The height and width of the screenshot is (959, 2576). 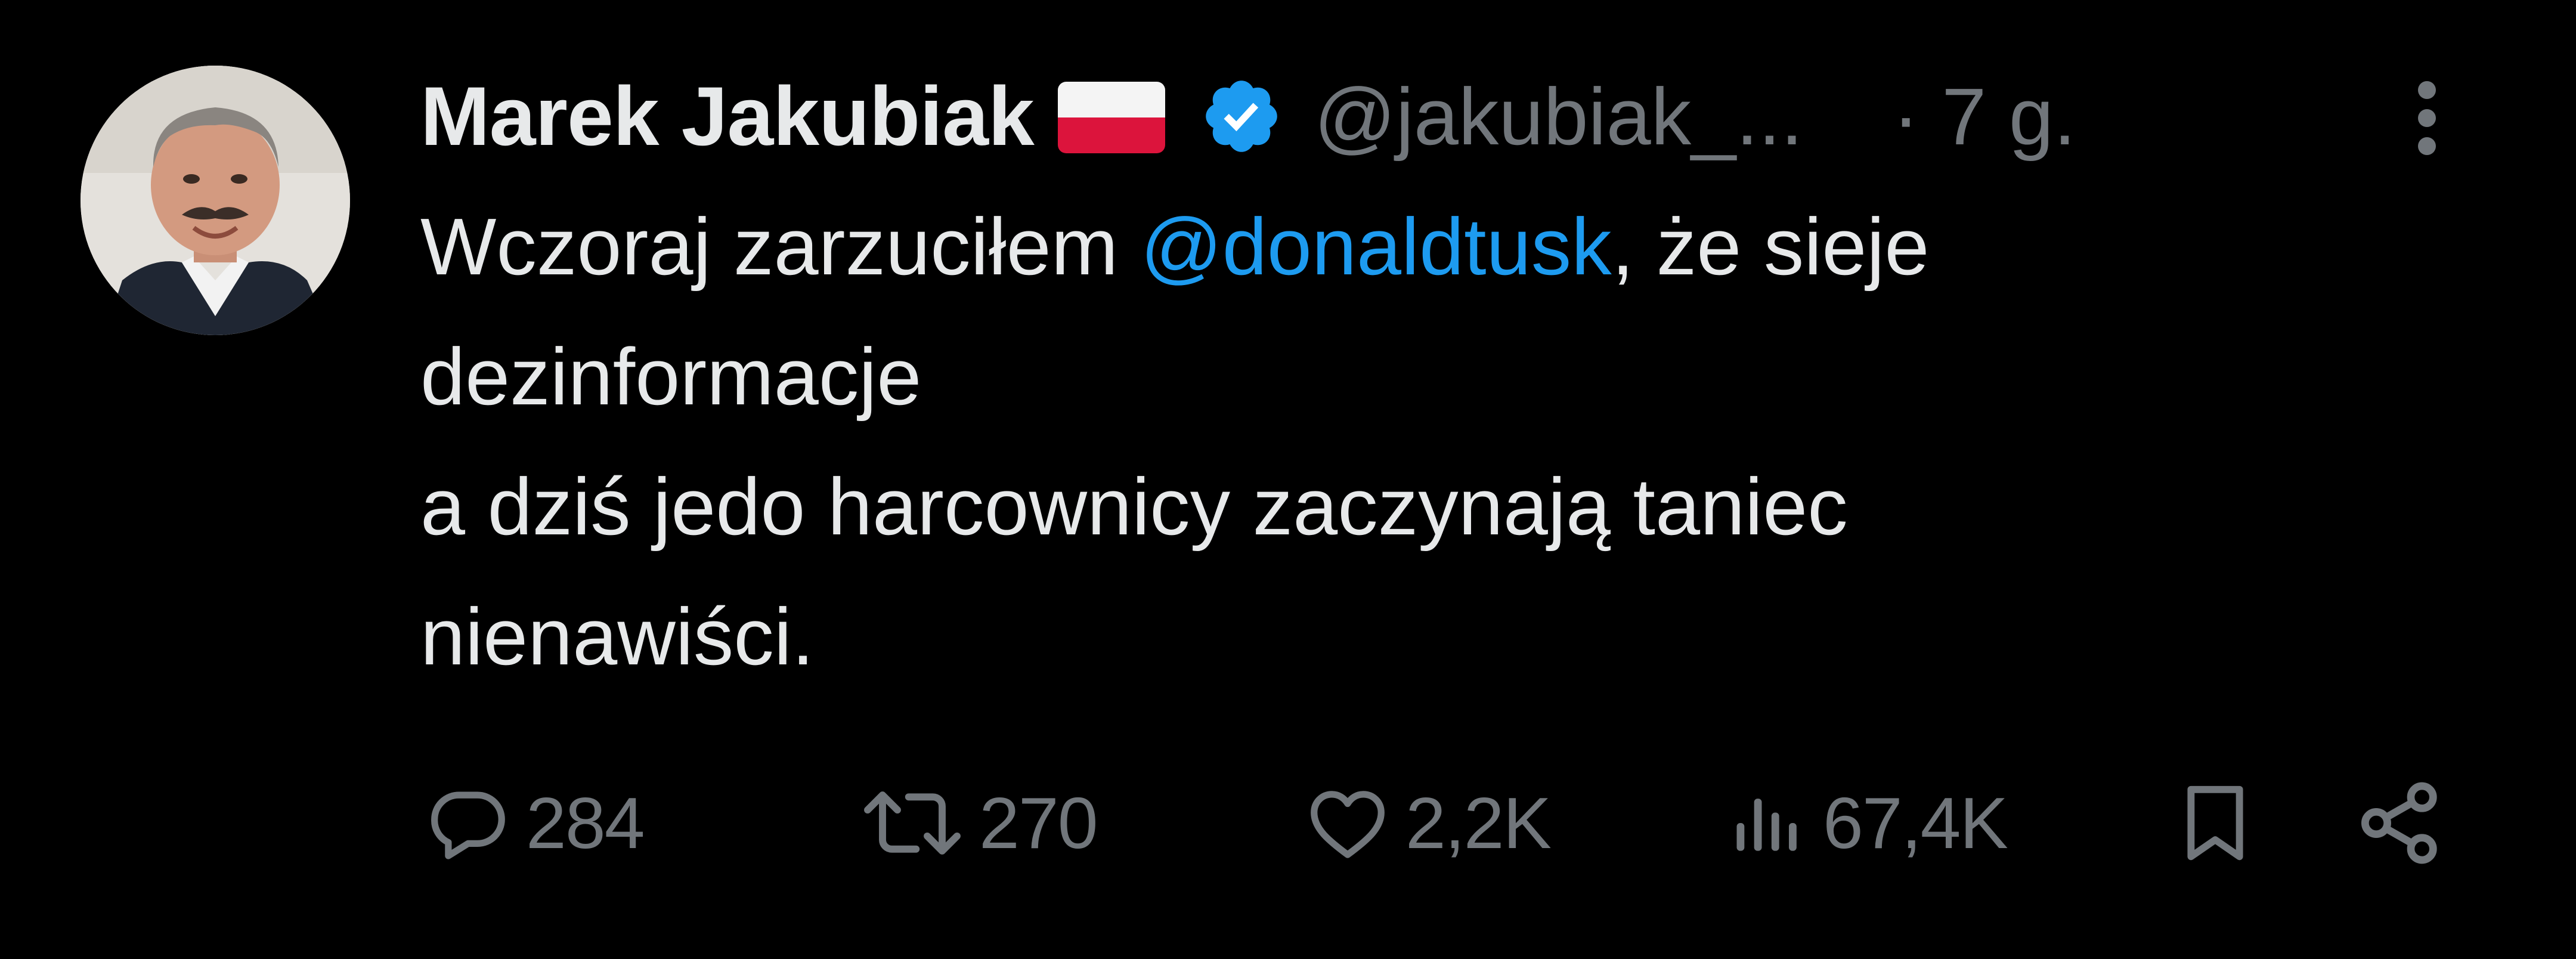 What do you see at coordinates (1348, 825) in the screenshot?
I see `heart-icon` at bounding box center [1348, 825].